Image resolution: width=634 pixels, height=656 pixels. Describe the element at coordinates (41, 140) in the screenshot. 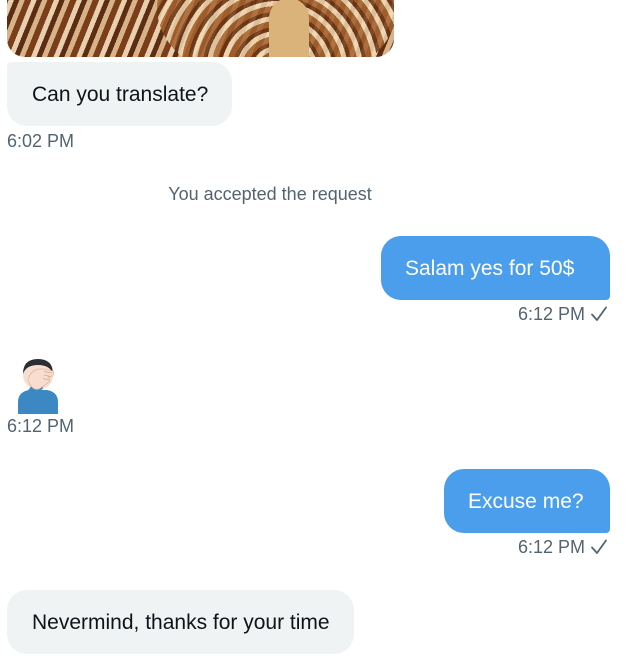

I see `message-timestamp: 6:02 PM` at that location.